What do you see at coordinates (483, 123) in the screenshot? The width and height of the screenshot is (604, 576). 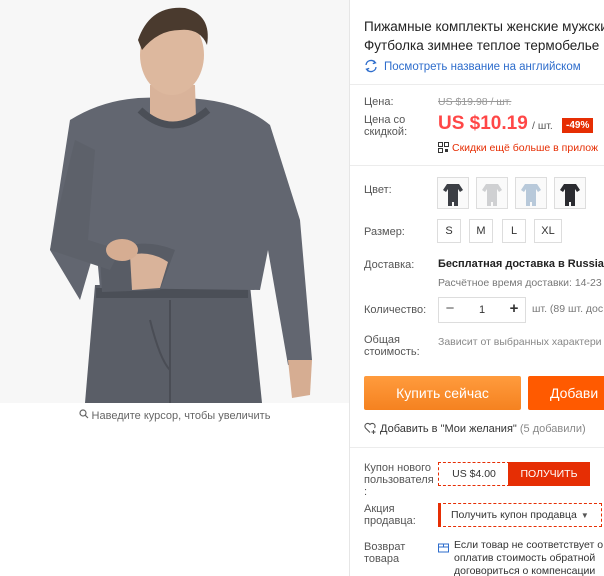 I see `current-price: US $10.19` at bounding box center [483, 123].